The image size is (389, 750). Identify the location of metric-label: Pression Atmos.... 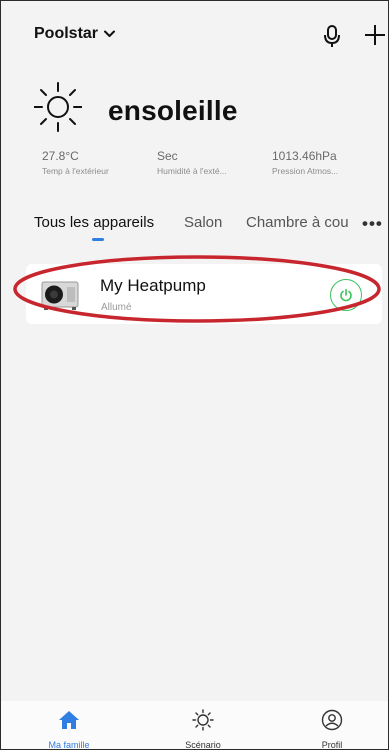
(305, 171).